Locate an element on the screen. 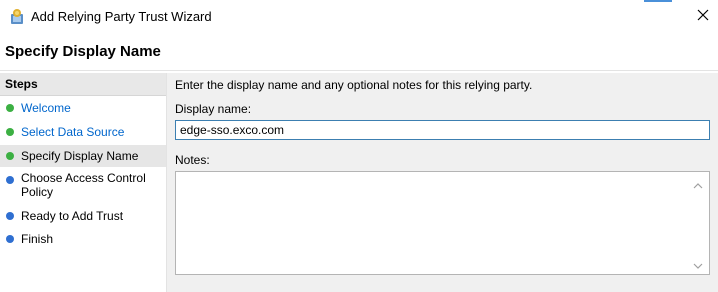  title-bar: Add Relying Party Trust Wizard is located at coordinates (359, 17).